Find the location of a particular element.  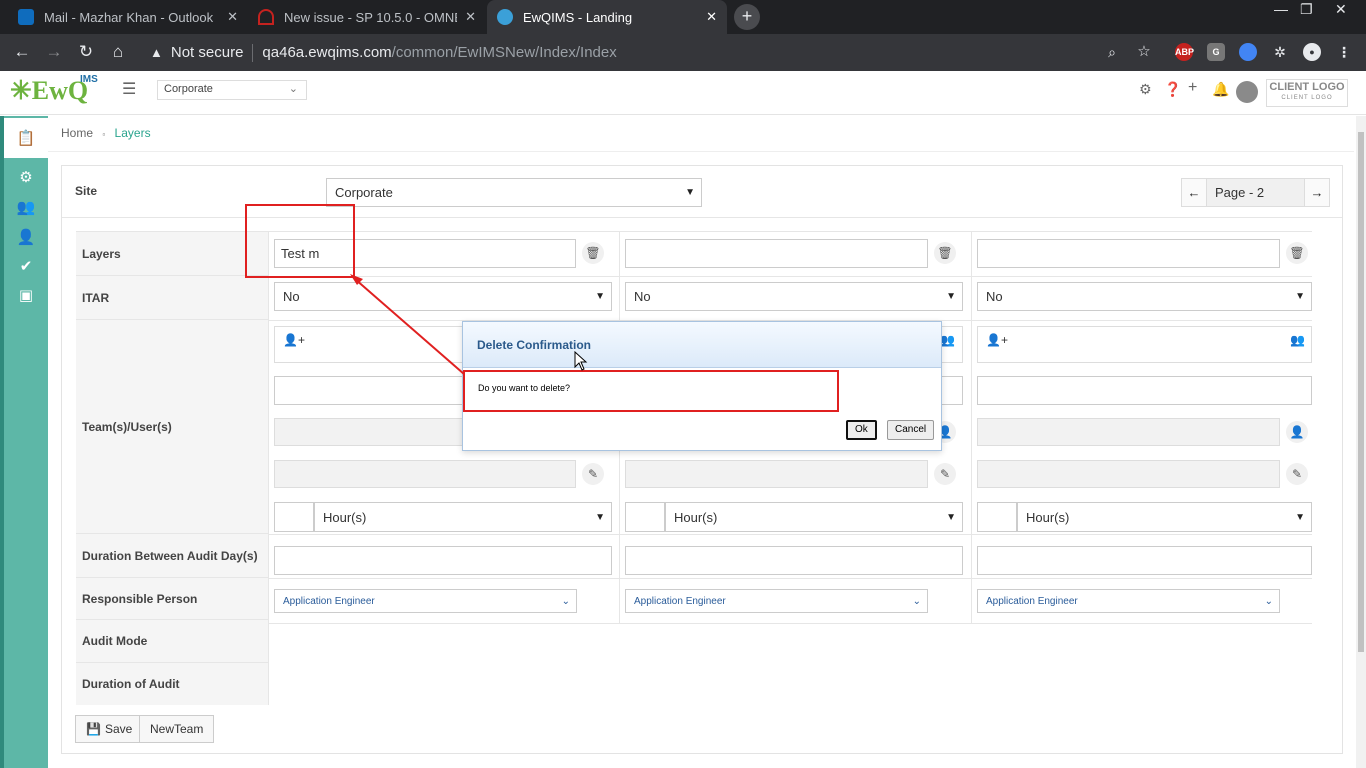

annotation-arrow is located at coordinates (407, 324).